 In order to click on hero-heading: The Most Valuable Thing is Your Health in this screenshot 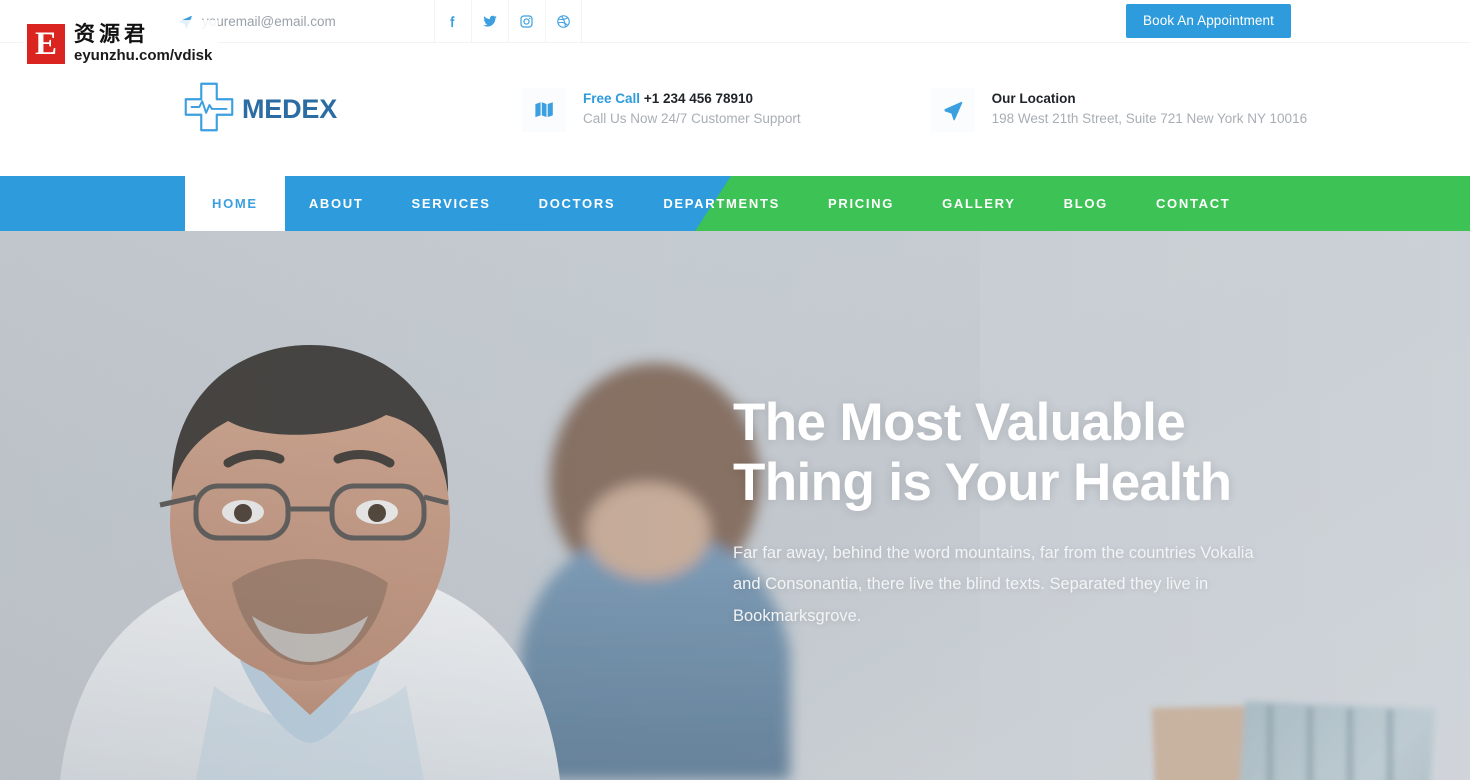, I will do `click(1013, 453)`.